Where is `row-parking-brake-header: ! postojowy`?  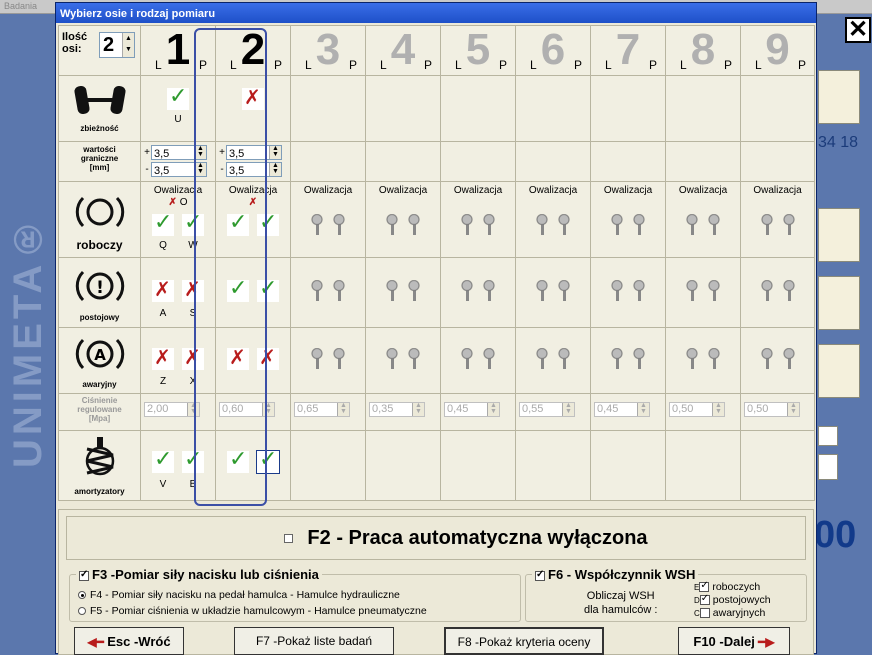
row-parking-brake-header: ! postojowy is located at coordinates (99, 292).